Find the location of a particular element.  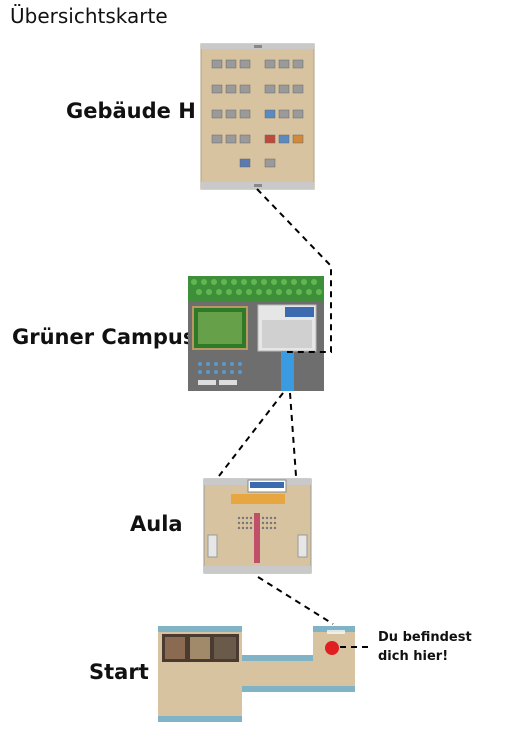

map-gruener-campus is located at coordinates (256, 333).